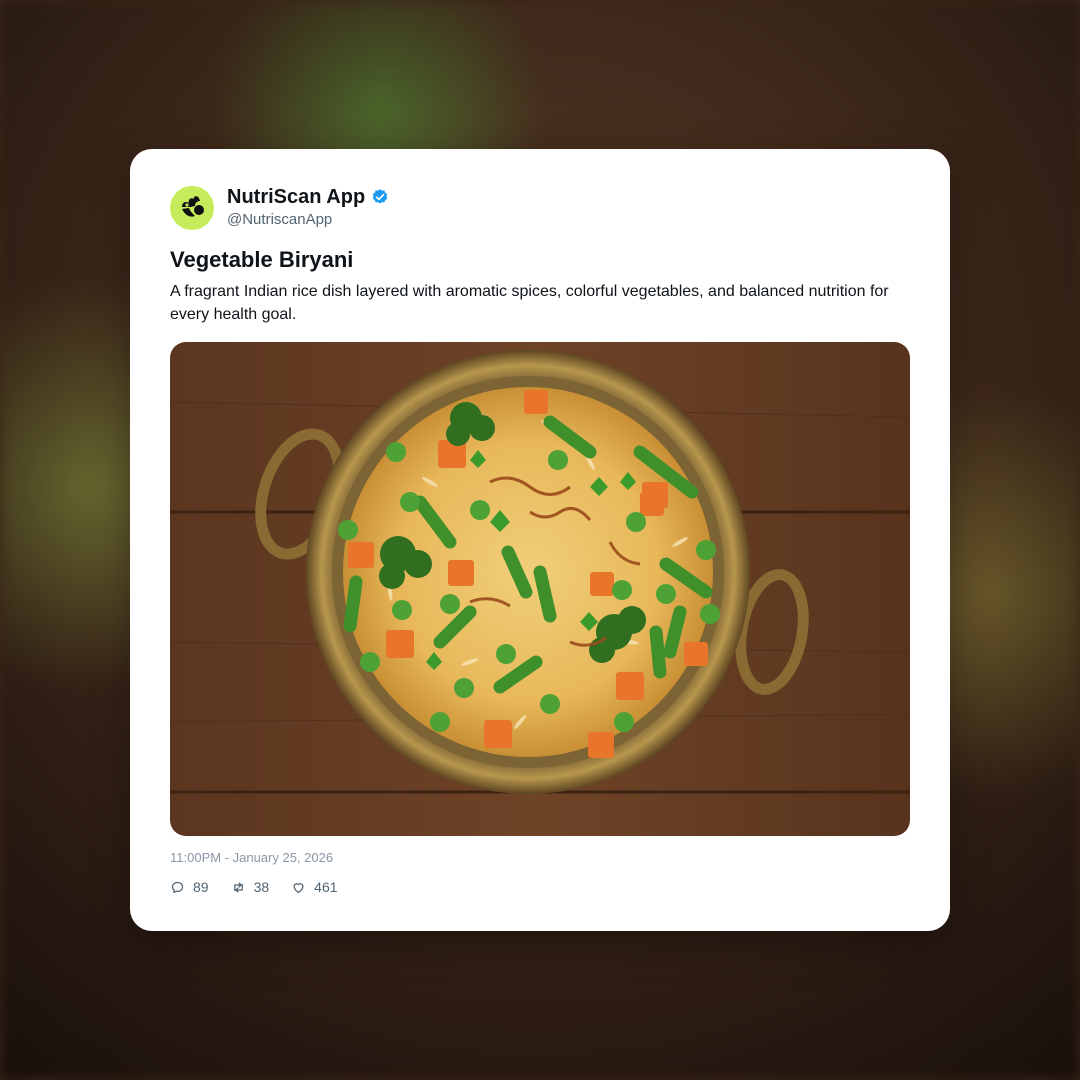  I want to click on reply-icon, so click(177, 887).